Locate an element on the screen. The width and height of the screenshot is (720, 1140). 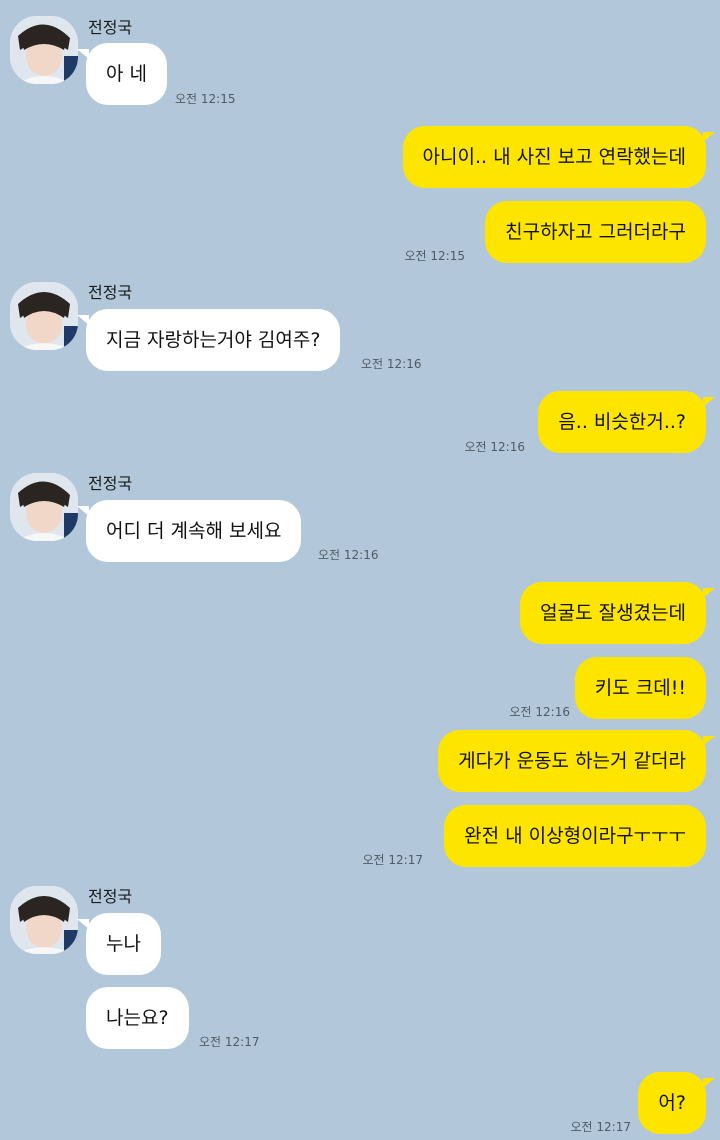
message-bubble: 누나 is located at coordinates (119, 944).